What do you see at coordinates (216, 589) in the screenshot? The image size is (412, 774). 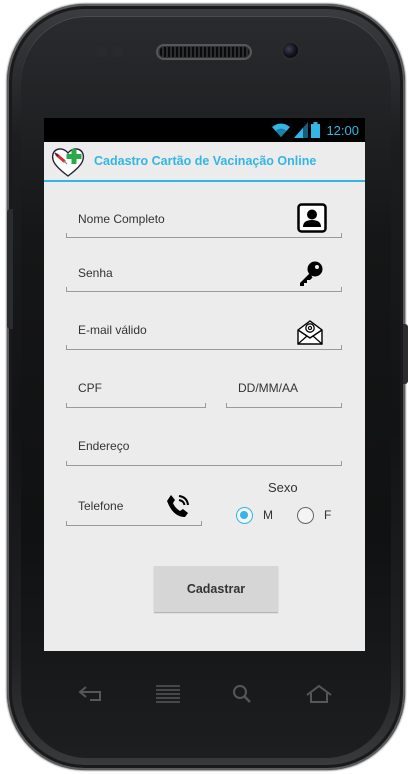 I see `register-button: Cadastrar` at bounding box center [216, 589].